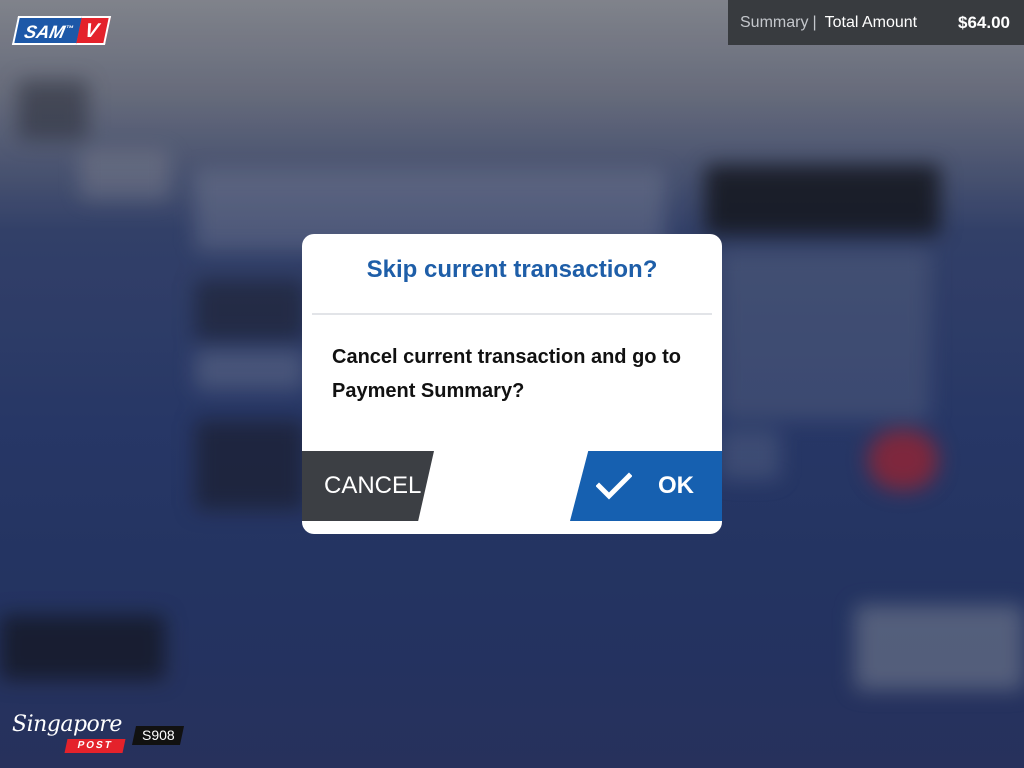 The image size is (1024, 768). What do you see at coordinates (95, 746) in the screenshot?
I see `brand-post-badge: POST` at bounding box center [95, 746].